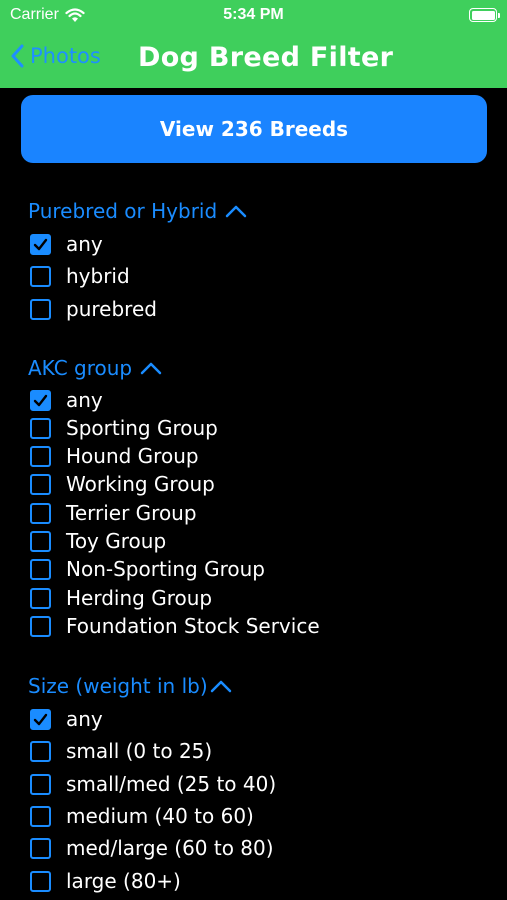 This screenshot has height=900, width=507. I want to click on option-label: Sporting Group, so click(142, 428).